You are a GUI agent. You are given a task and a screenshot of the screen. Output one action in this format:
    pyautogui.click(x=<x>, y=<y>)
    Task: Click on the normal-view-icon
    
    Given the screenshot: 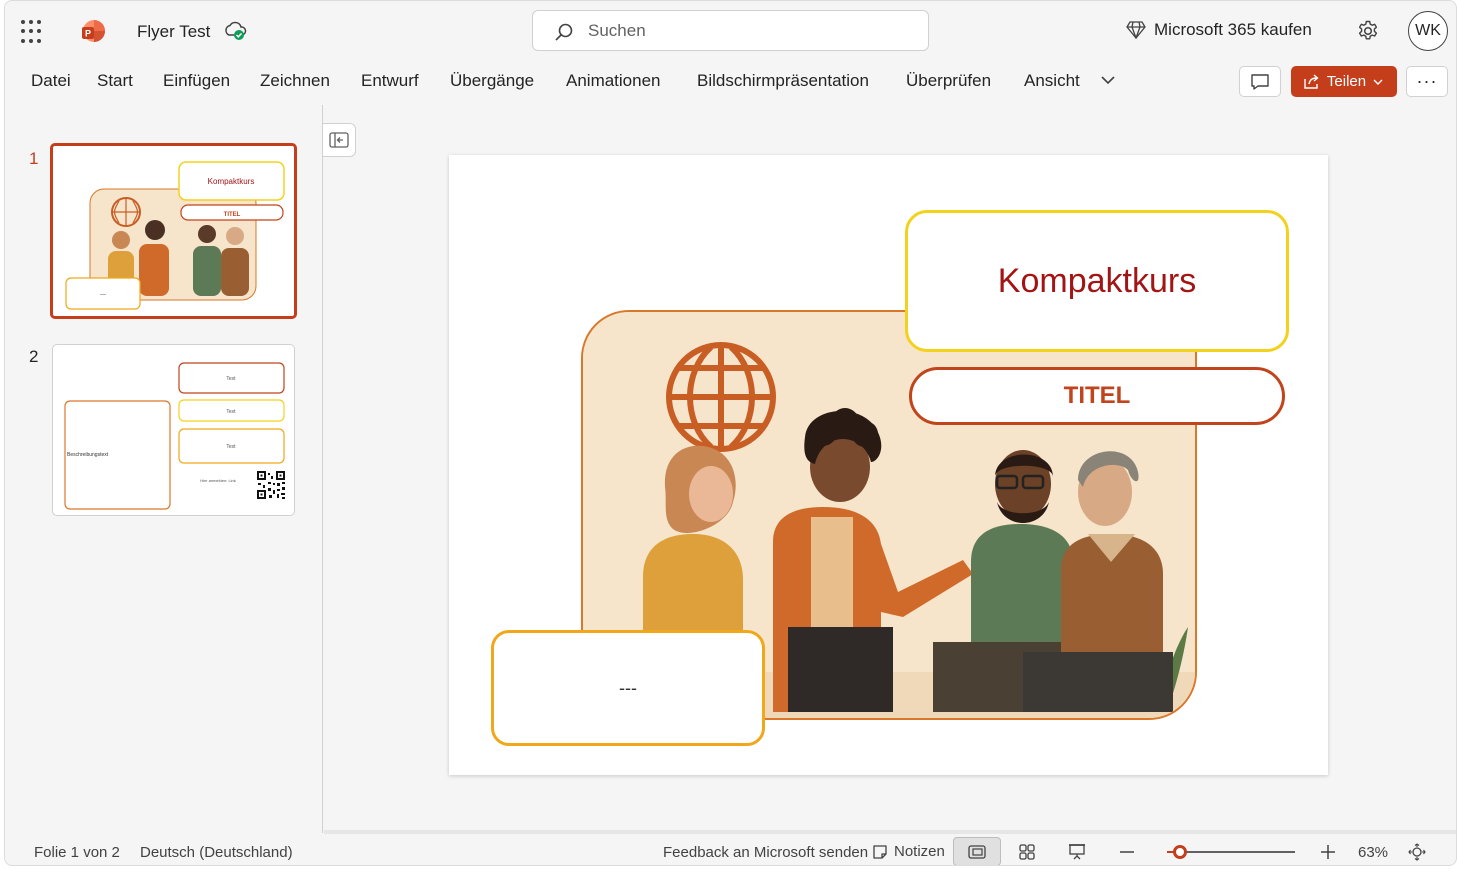 What is the action you would take?
    pyautogui.click(x=977, y=851)
    